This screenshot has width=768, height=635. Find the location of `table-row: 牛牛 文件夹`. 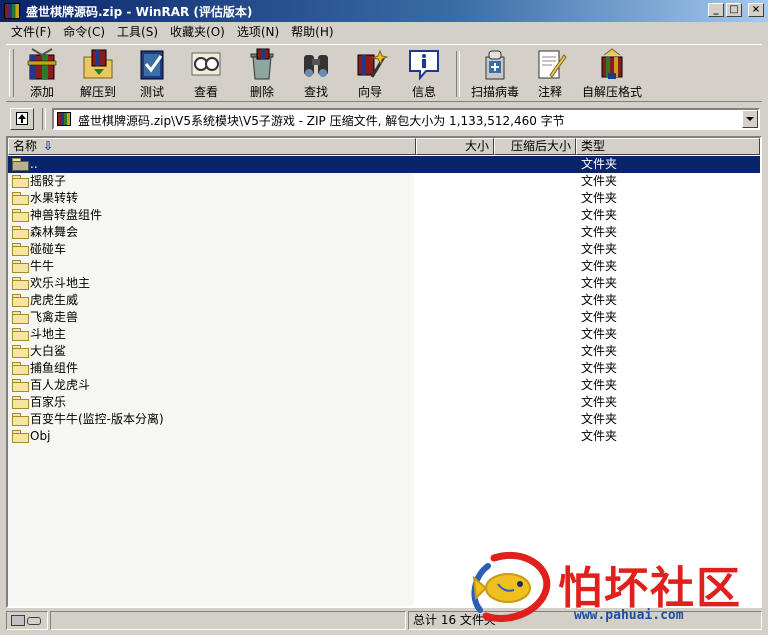

table-row: 牛牛 文件夹 is located at coordinates (384, 266).